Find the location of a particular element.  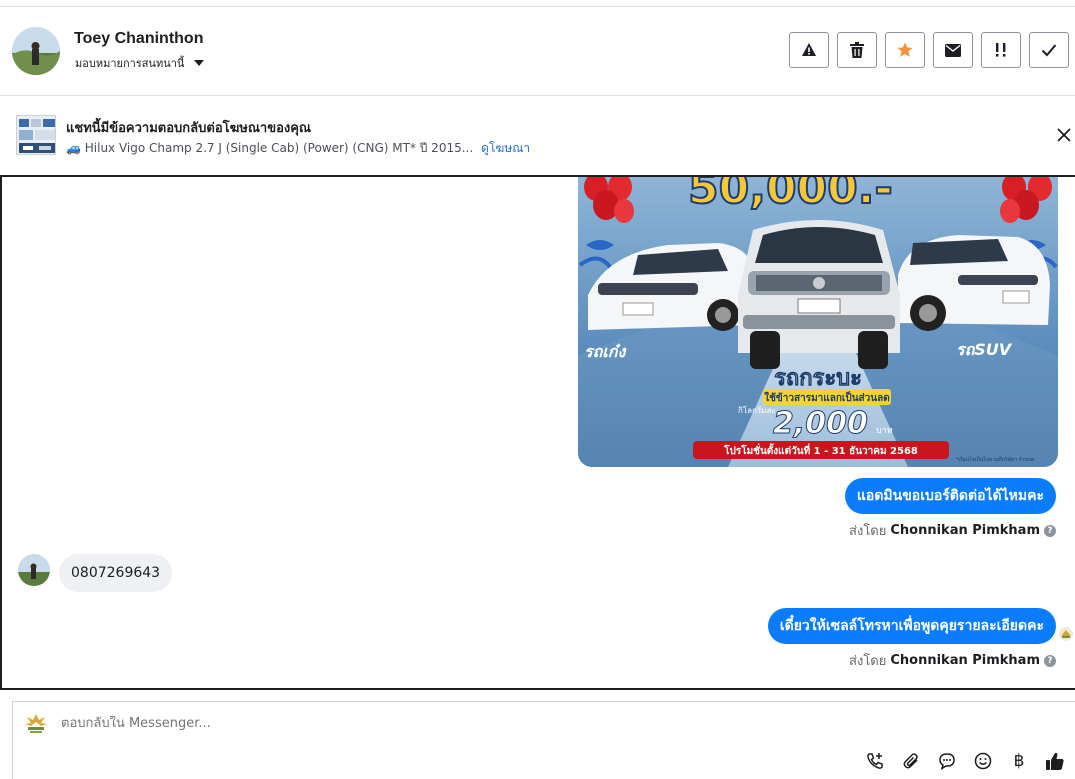

call-add-icon is located at coordinates (875, 761).